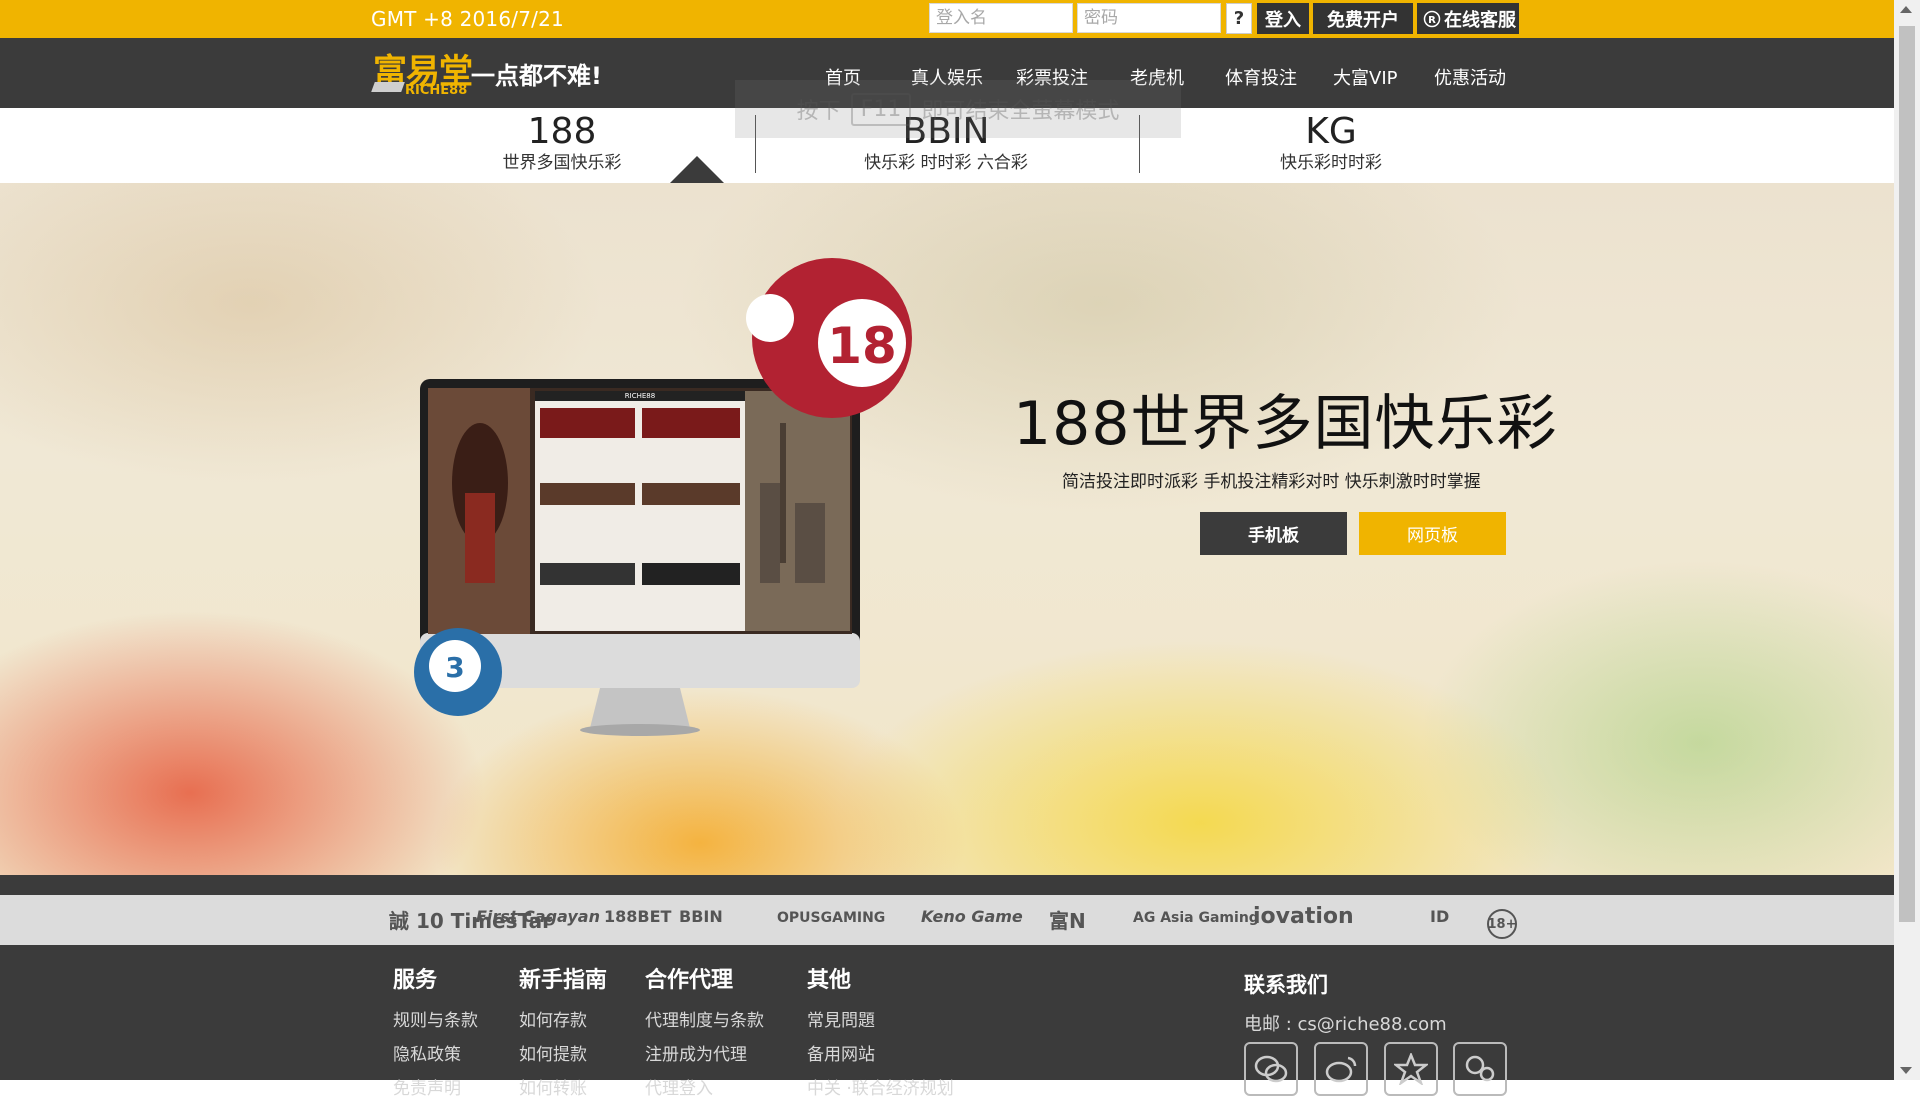 The image size is (1920, 1099). I want to click on tab-kg: KG 快乐彩时时彩, so click(1331, 141).